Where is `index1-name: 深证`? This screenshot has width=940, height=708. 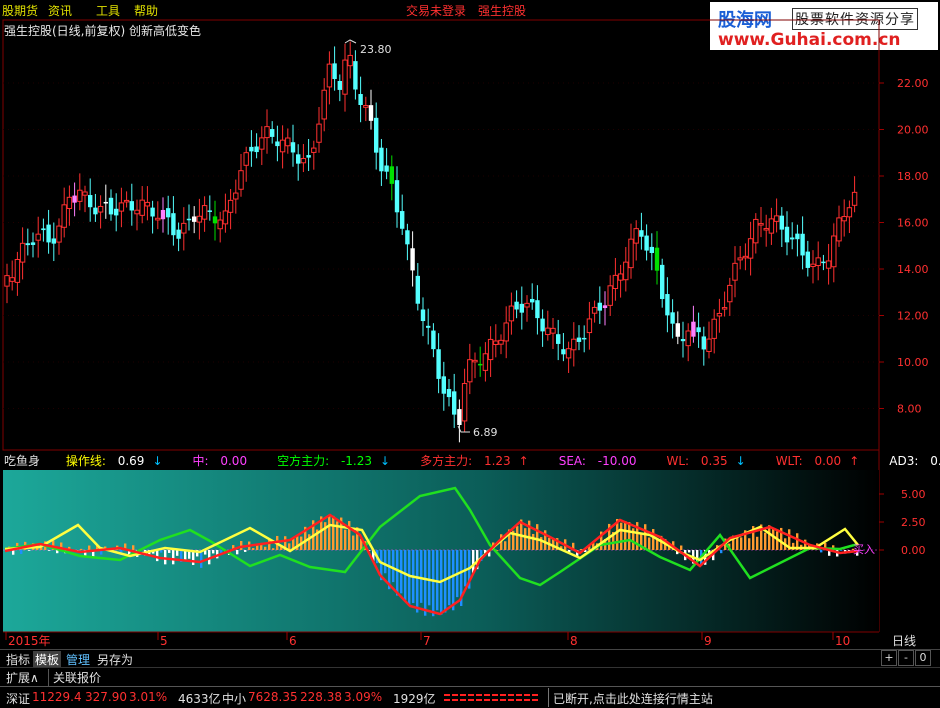
index1-name: 深证 is located at coordinates (18, 698).